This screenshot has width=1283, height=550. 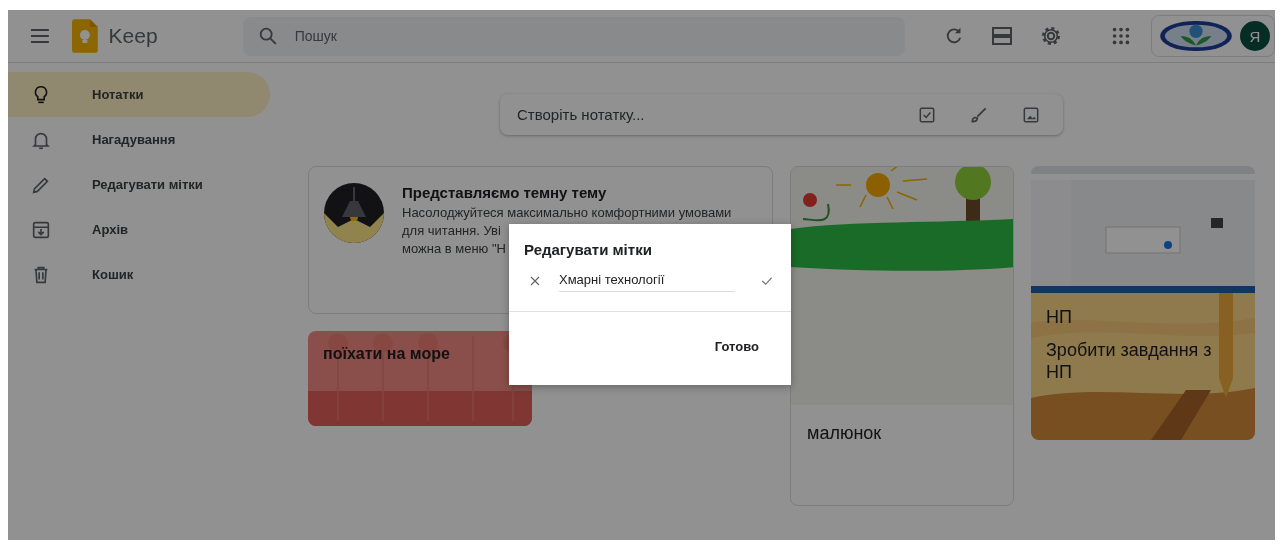 I want to click on app-name: Keep, so click(x=133, y=36).